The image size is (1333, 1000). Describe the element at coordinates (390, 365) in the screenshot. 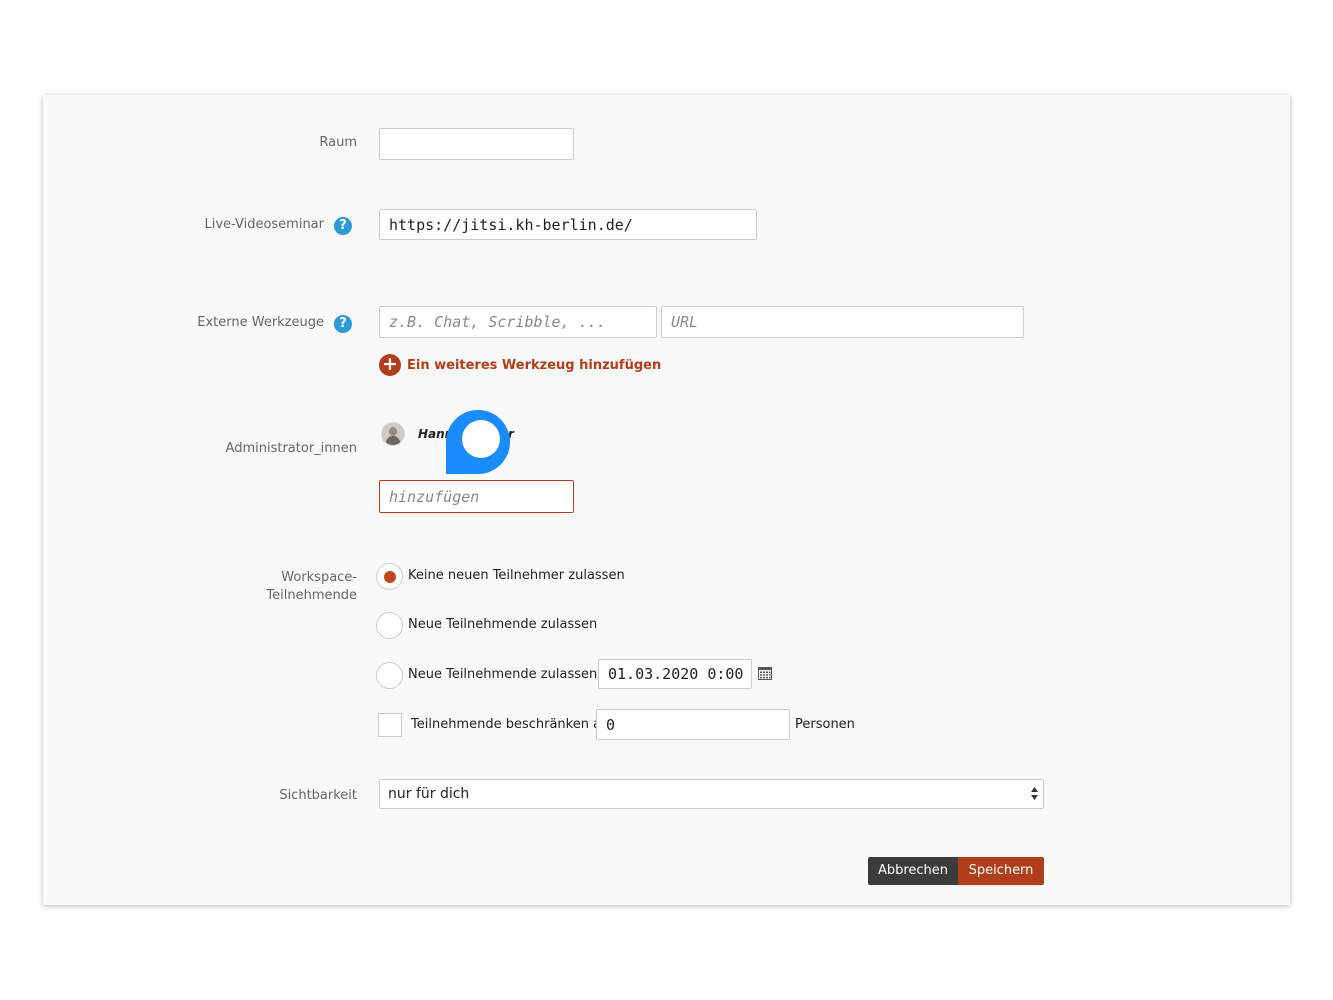

I see `plus-icon: +` at that location.